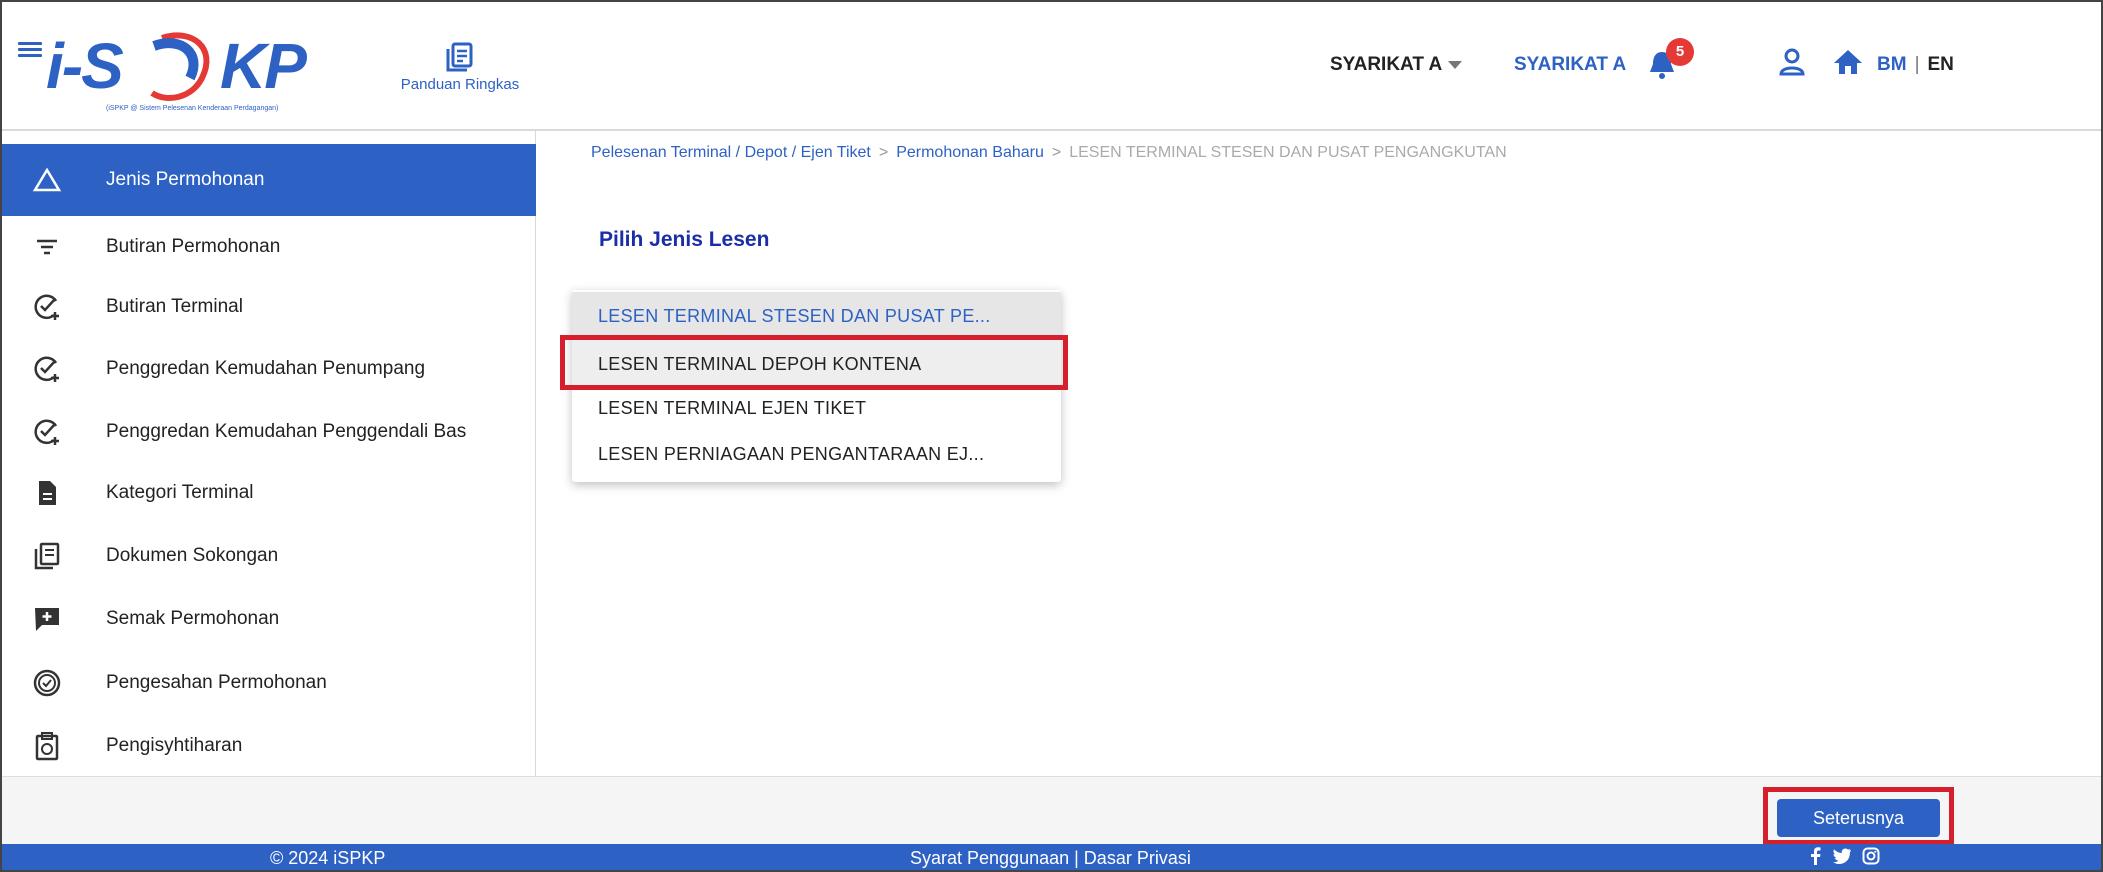  What do you see at coordinates (47, 247) in the screenshot?
I see `filter-icon` at bounding box center [47, 247].